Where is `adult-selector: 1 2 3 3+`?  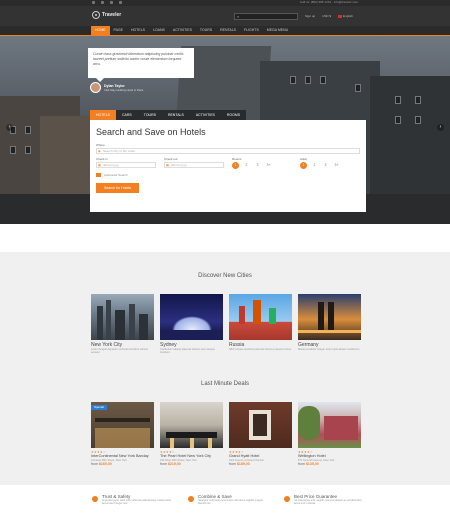 adult-selector: 1 2 3 3+ is located at coordinates (330, 165).